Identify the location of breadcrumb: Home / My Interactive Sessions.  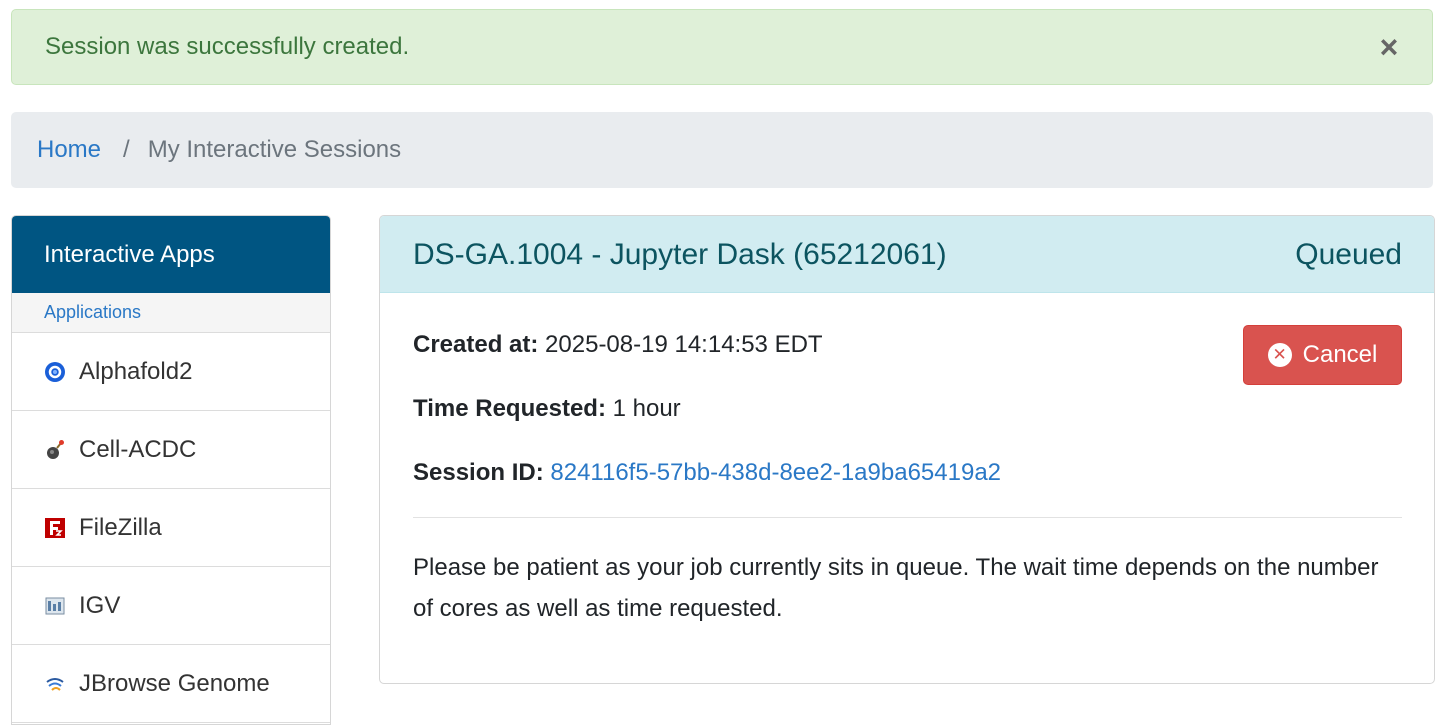
(722, 150).